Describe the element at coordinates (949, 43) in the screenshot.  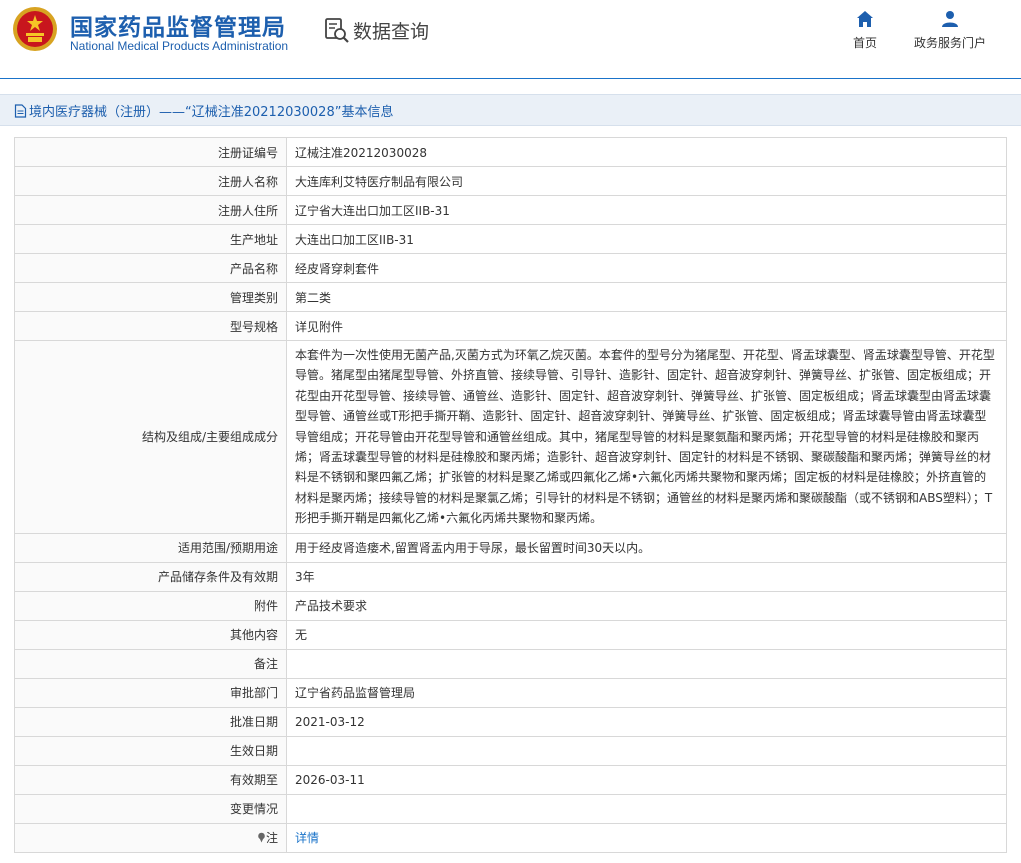
I see `nav-gov-label: 政务服务门户` at that location.